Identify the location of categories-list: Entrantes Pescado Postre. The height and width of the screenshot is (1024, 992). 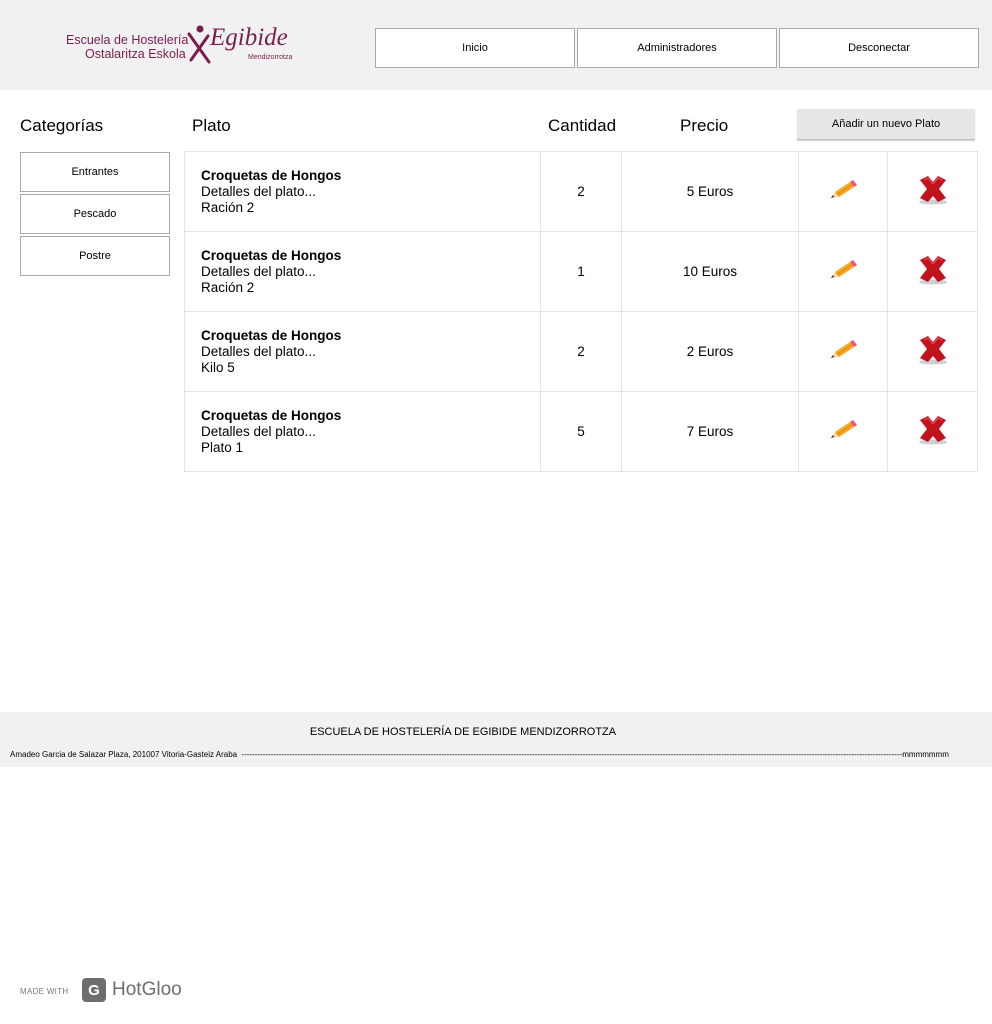
(95, 215).